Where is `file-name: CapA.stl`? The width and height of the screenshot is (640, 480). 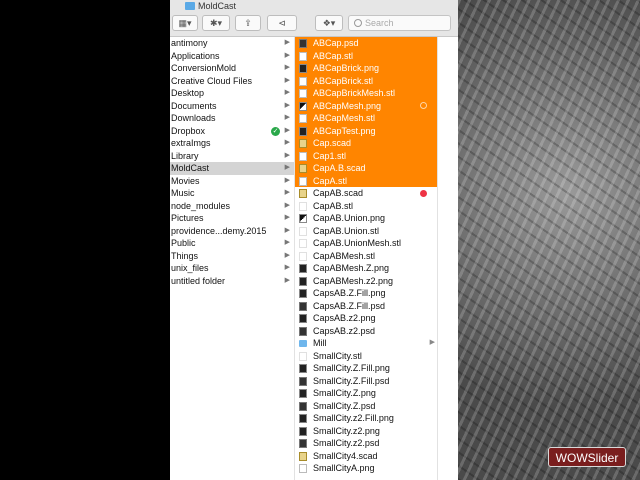 file-name: CapA.stl is located at coordinates (330, 180).